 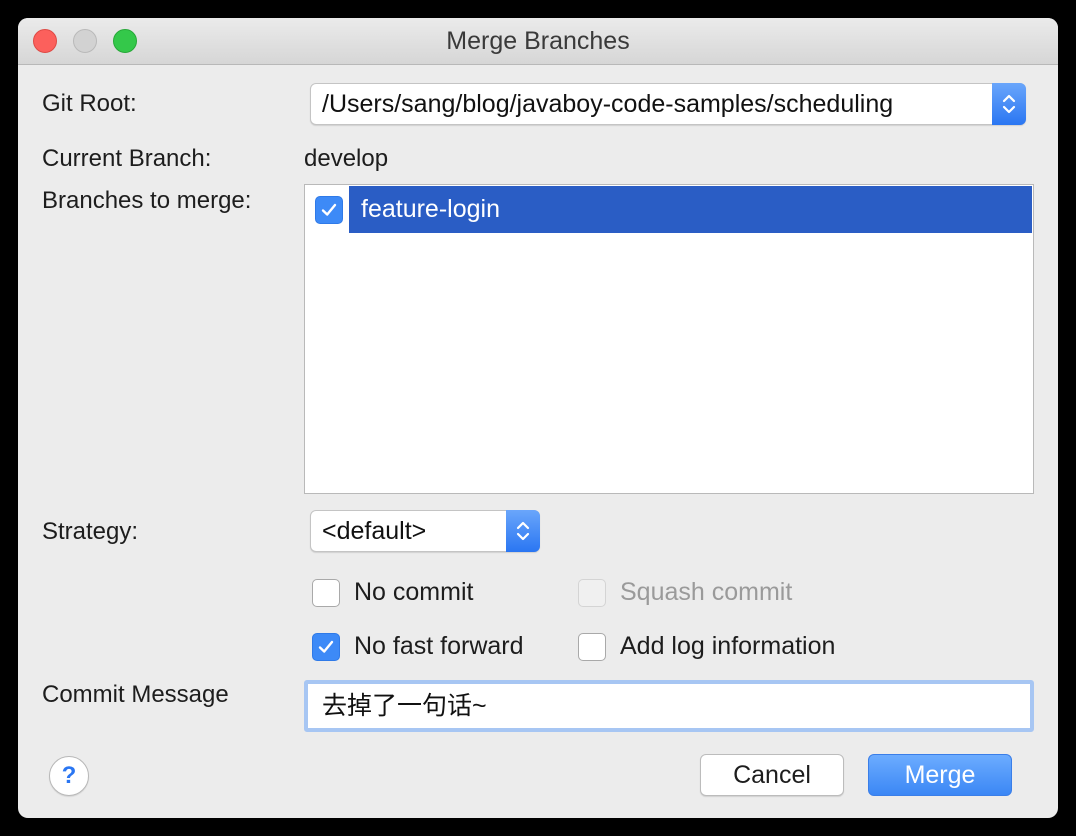 I want to click on list-item: feature-login, so click(x=690, y=209).